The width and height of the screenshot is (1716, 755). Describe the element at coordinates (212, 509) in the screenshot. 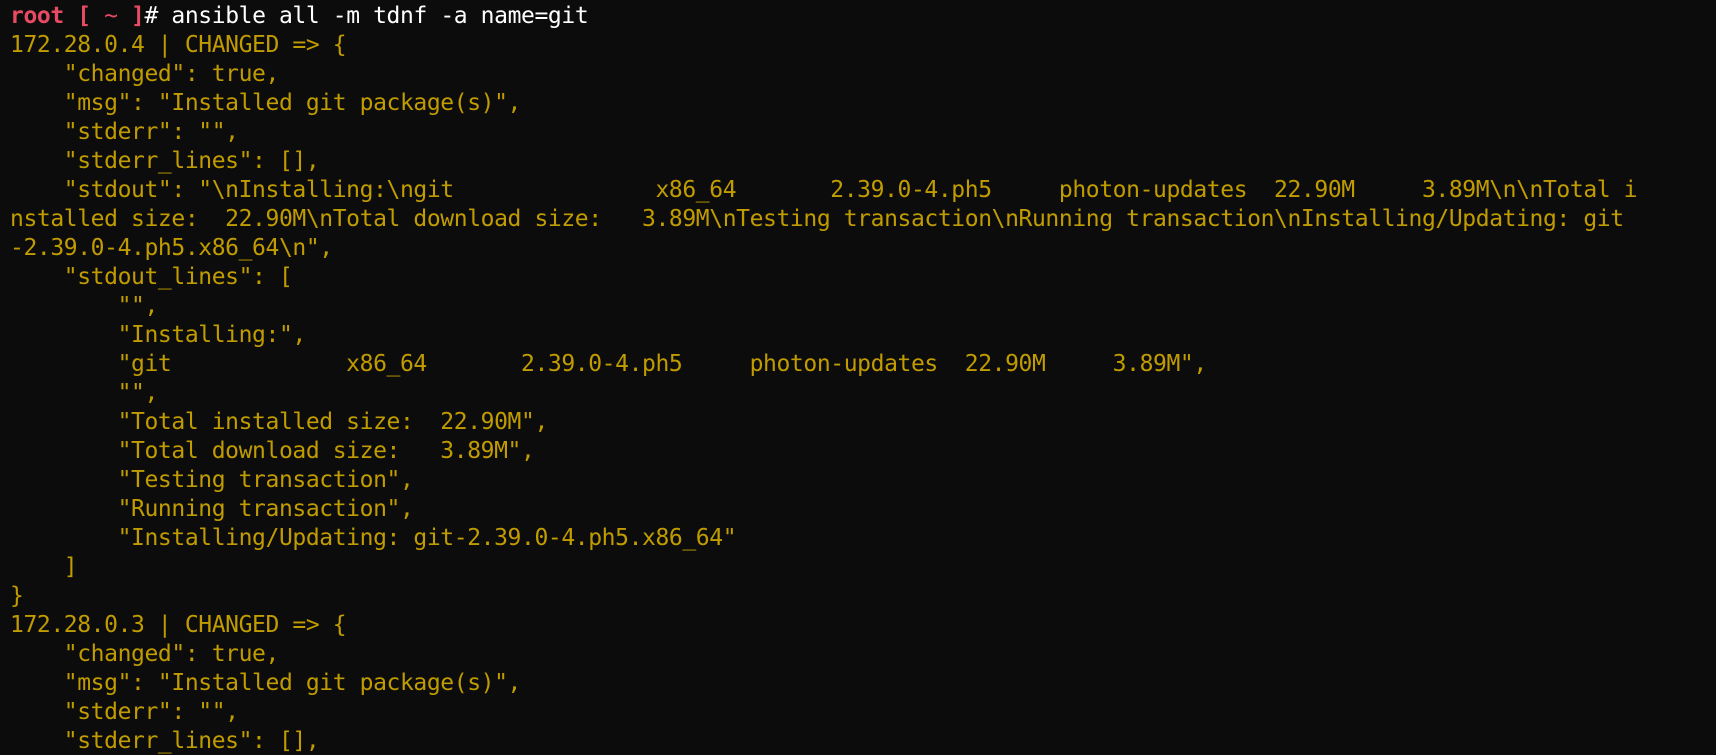

I see `output-line: "Running transaction",` at that location.